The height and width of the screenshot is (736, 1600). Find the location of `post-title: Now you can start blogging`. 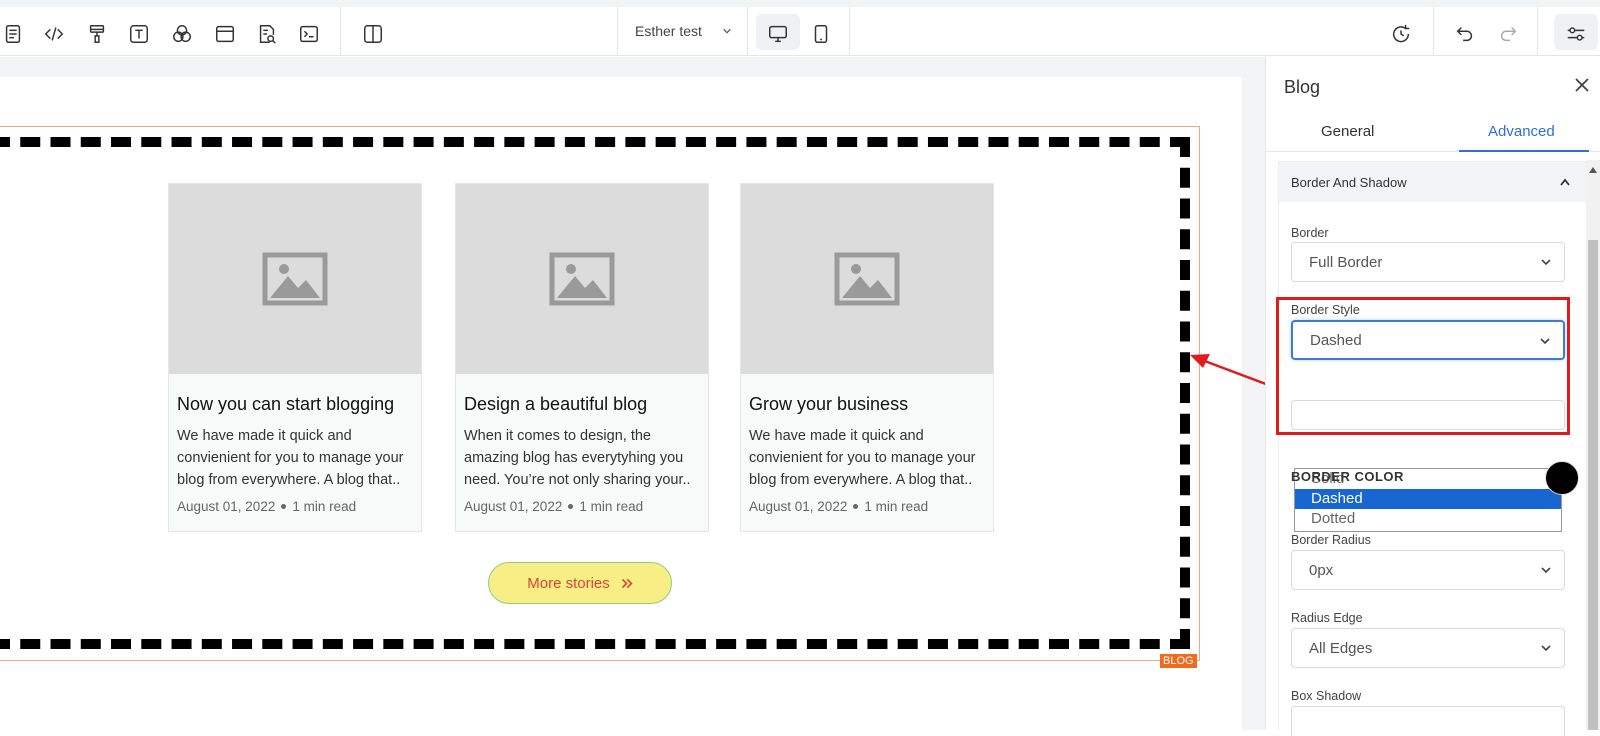

post-title: Now you can start blogging is located at coordinates (295, 404).